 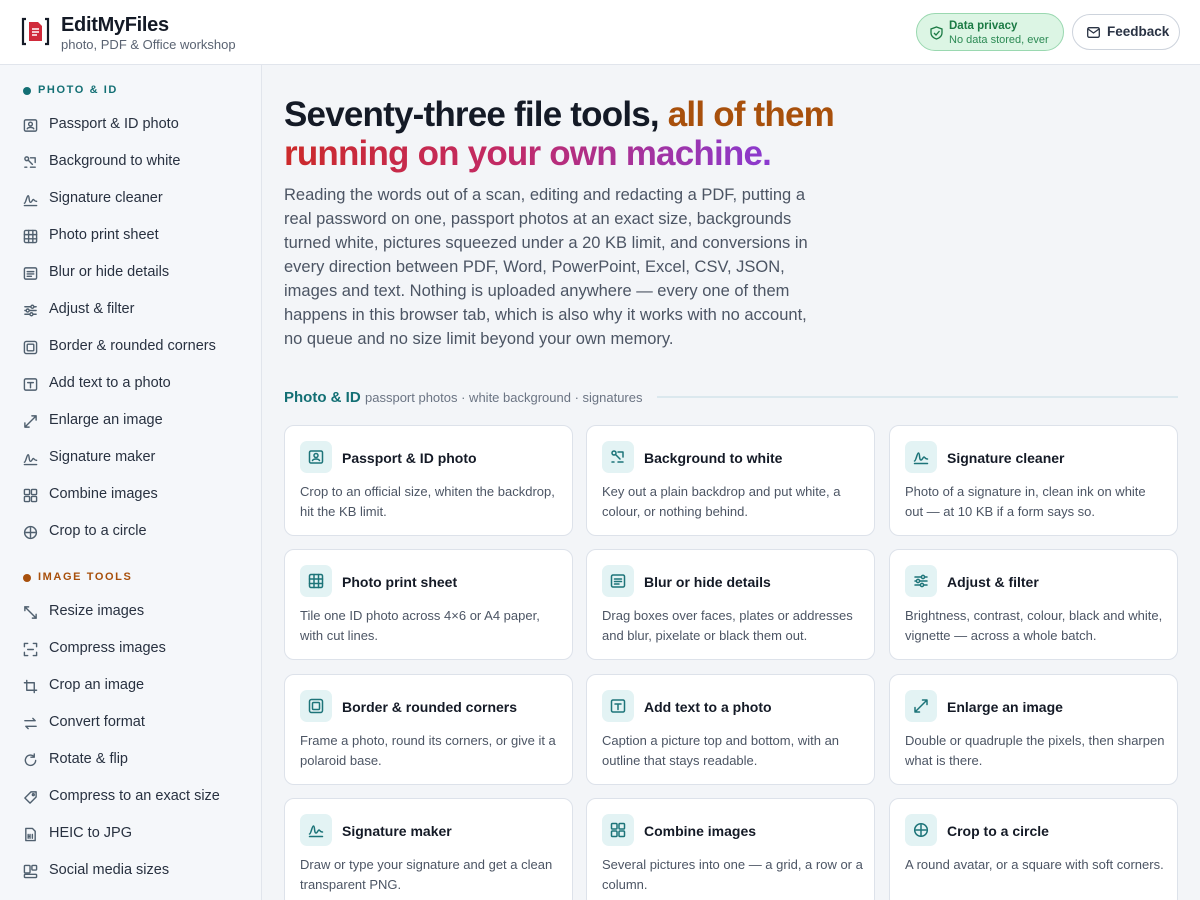 I want to click on social-icon, so click(x=30, y=871).